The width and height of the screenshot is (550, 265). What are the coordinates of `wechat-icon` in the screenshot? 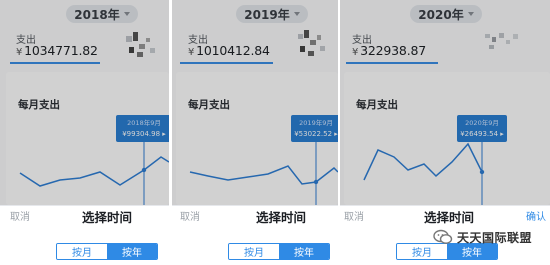 It's located at (443, 236).